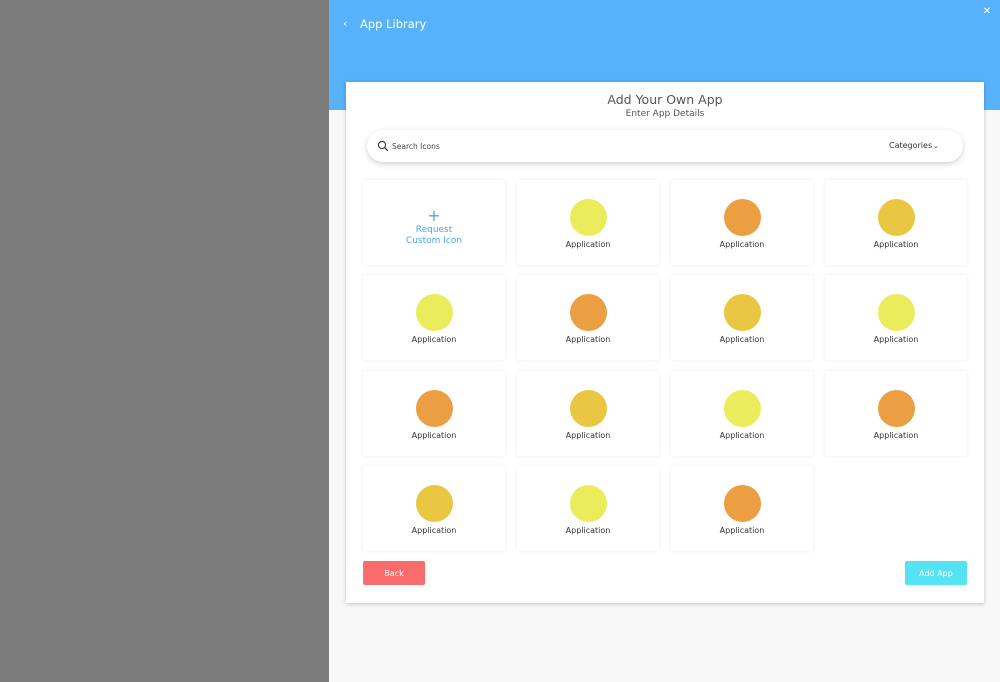 This screenshot has width=1000, height=682. I want to click on request-label-line1: Request, so click(434, 230).